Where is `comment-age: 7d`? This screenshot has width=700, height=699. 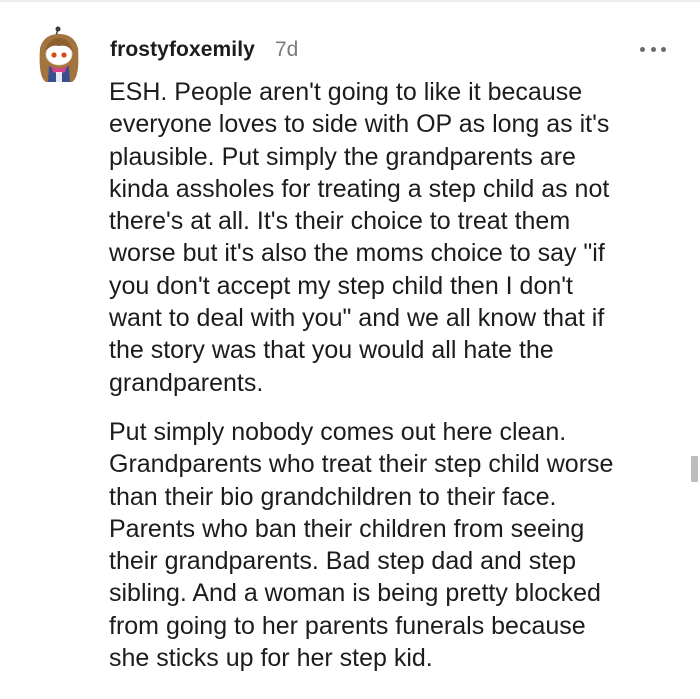
comment-age: 7d is located at coordinates (287, 49).